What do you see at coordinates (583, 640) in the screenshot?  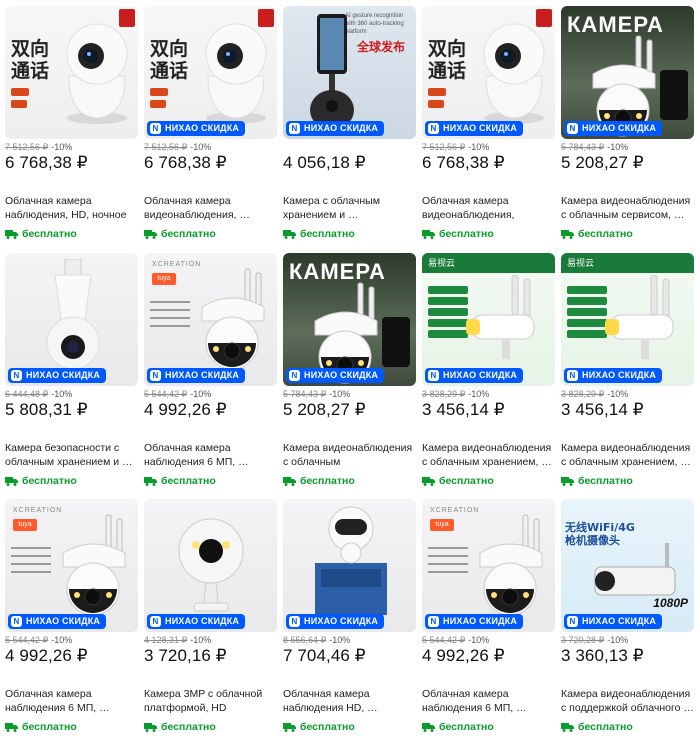 I see `old-price: 3 720,28 ₽` at bounding box center [583, 640].